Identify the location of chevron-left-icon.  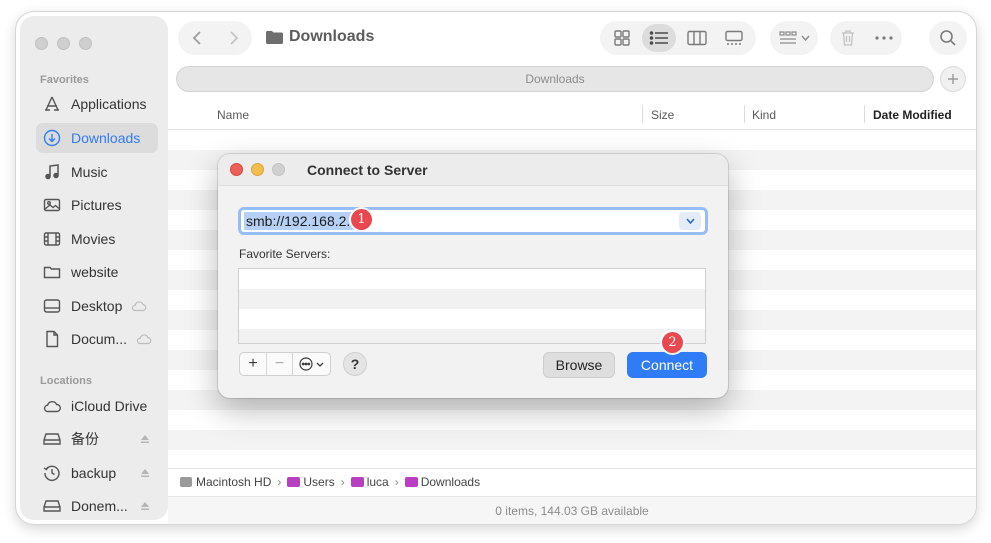
(196, 38).